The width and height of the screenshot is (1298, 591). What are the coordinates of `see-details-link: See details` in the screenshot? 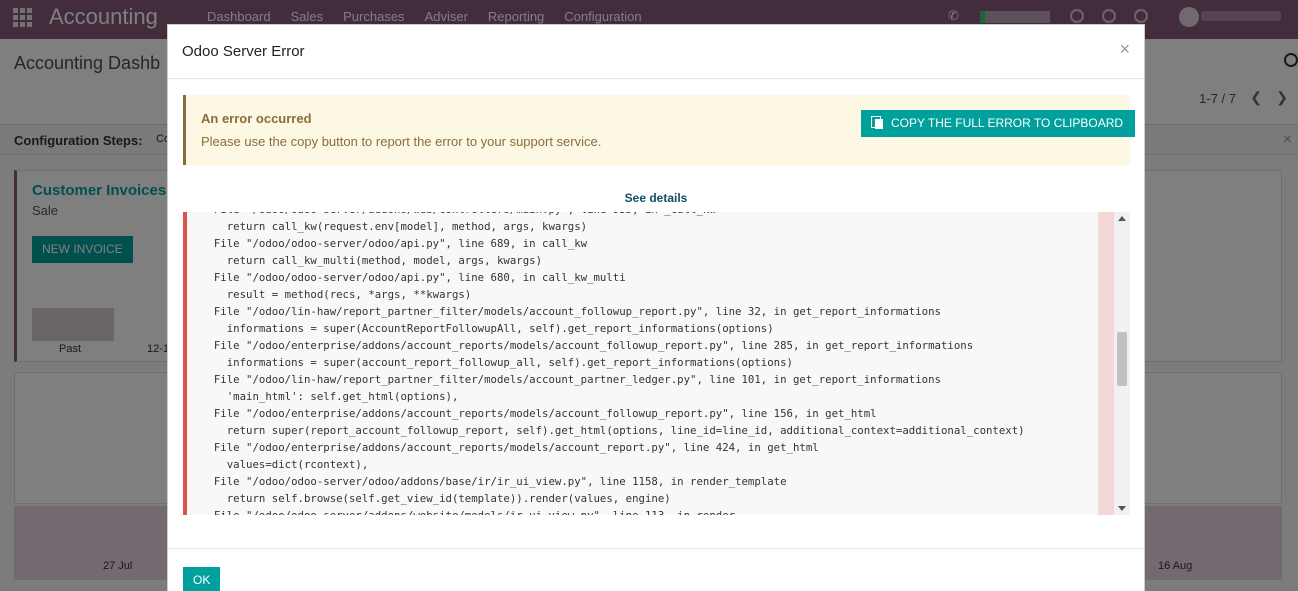 It's located at (656, 198).